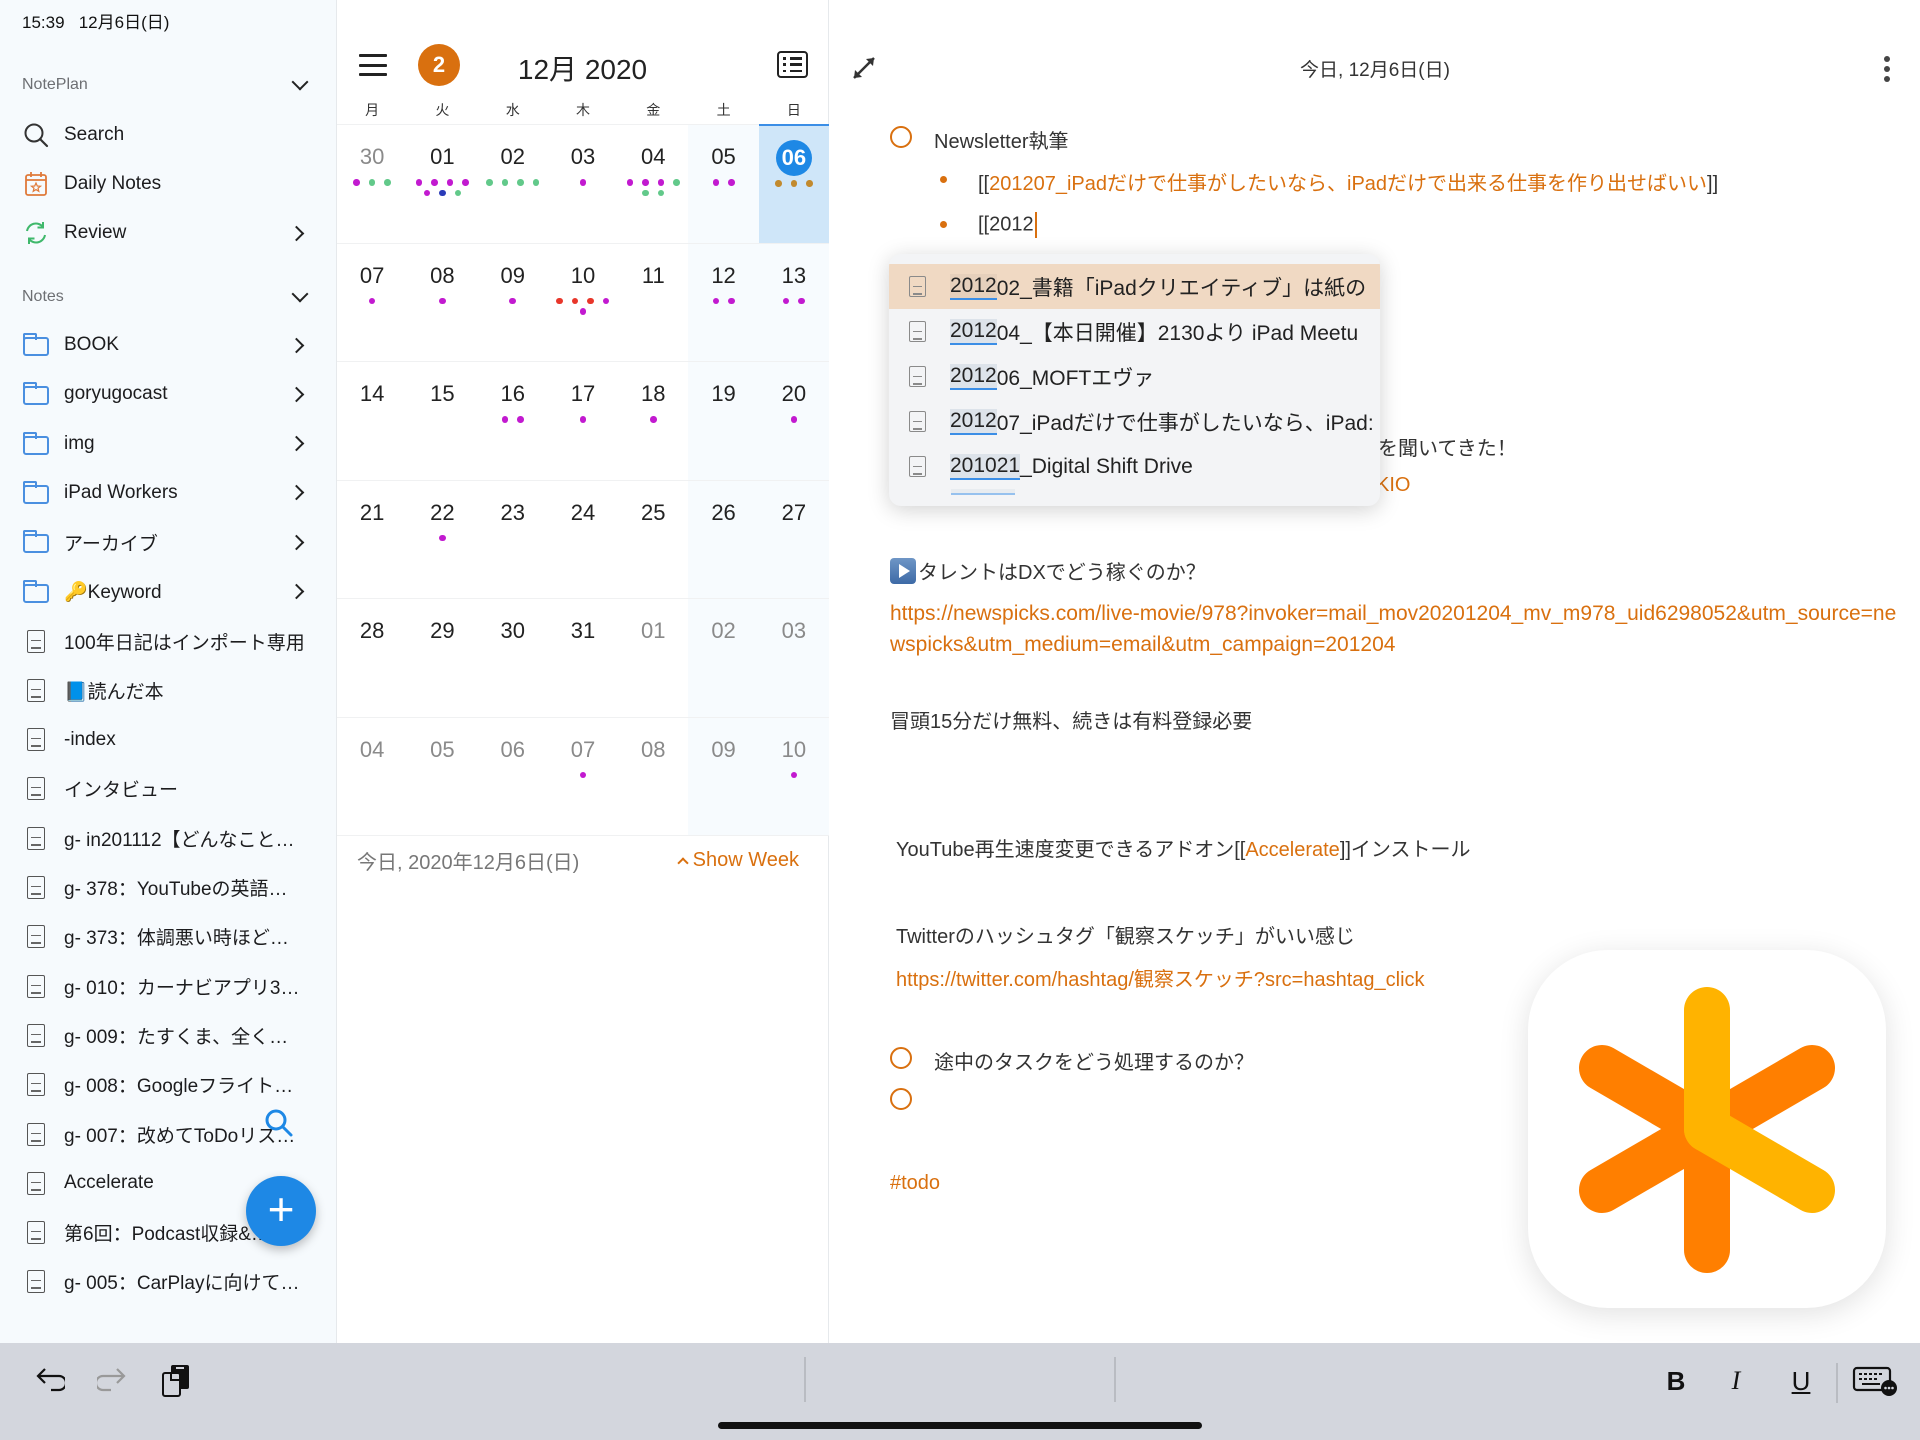  Describe the element at coordinates (279, 1125) in the screenshot. I see `search-icon` at that location.